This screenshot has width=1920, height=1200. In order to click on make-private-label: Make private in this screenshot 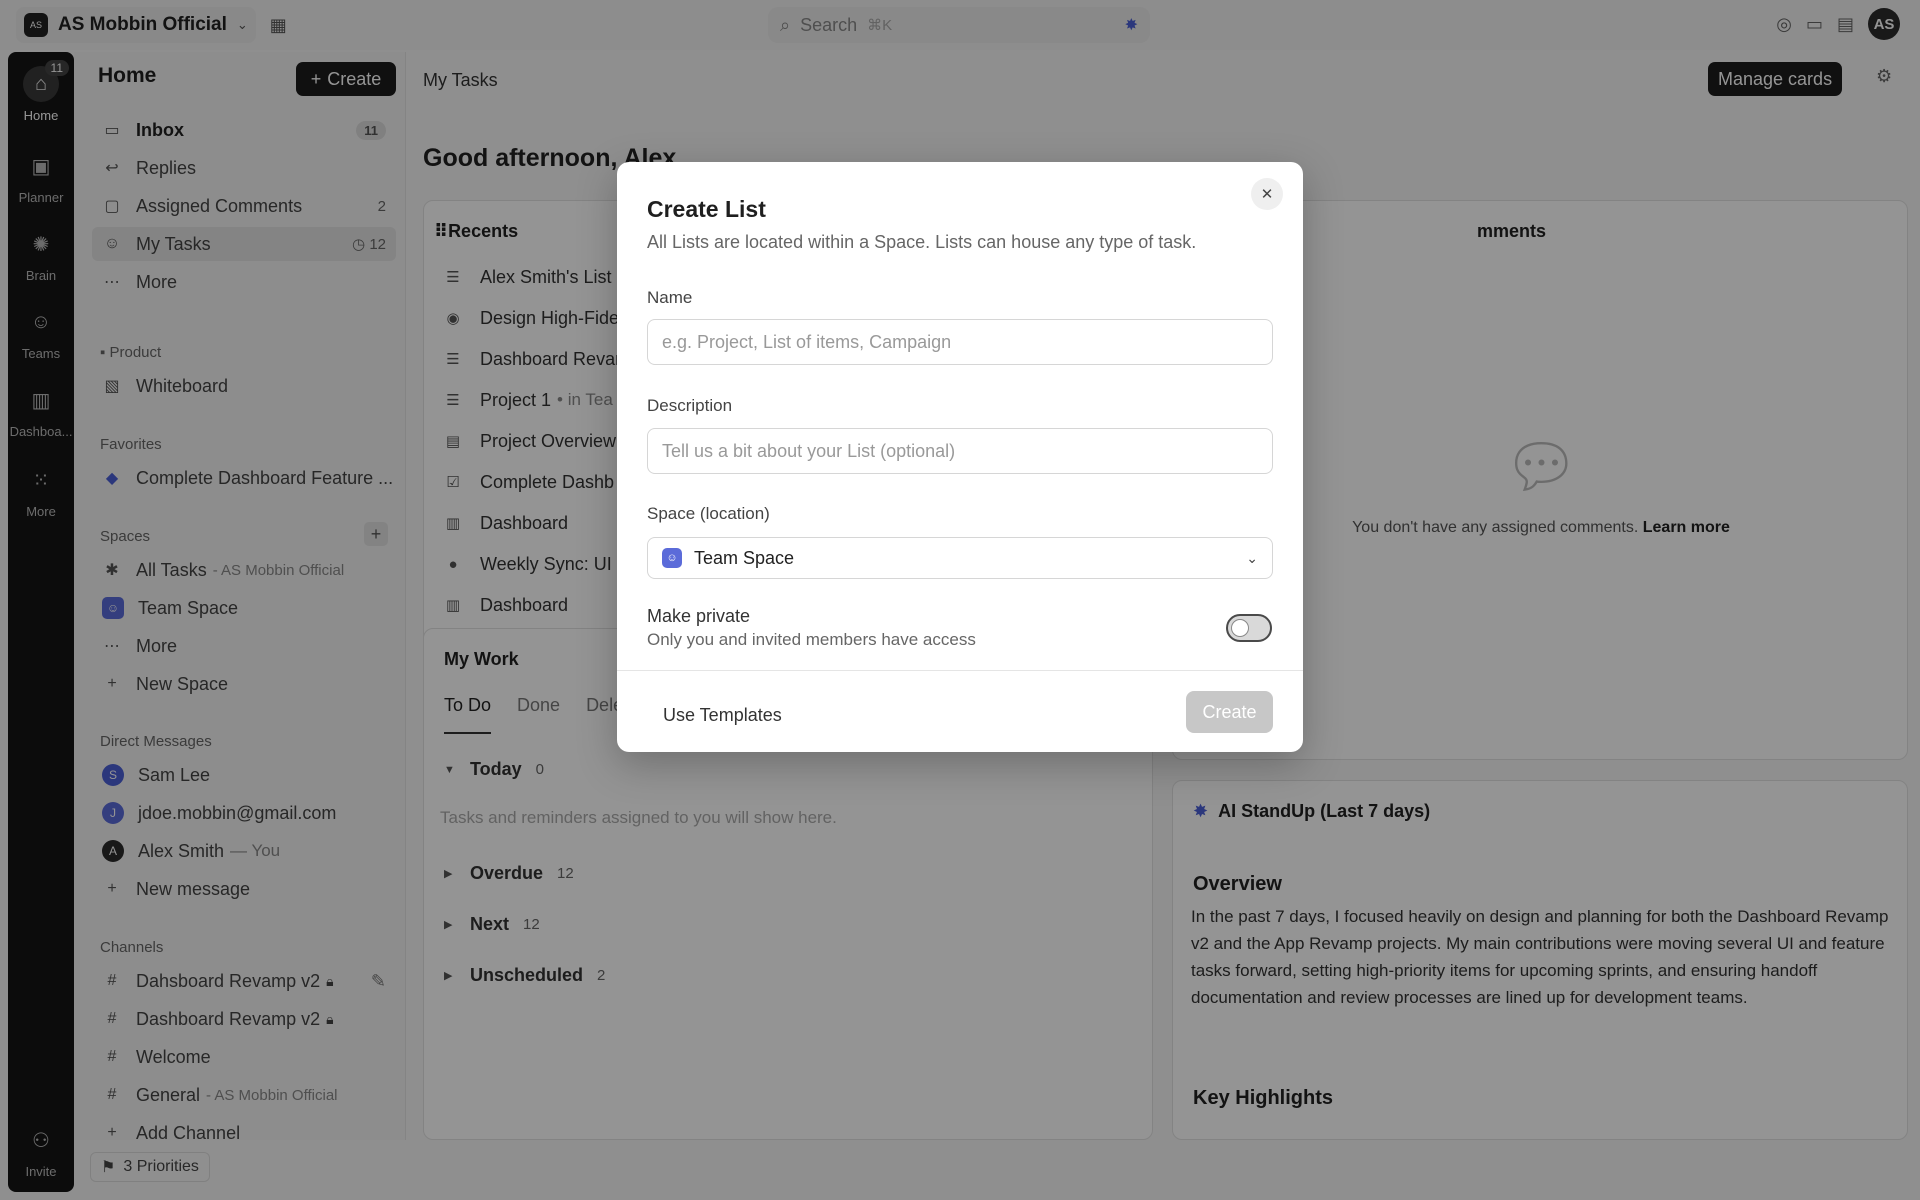, I will do `click(699, 616)`.